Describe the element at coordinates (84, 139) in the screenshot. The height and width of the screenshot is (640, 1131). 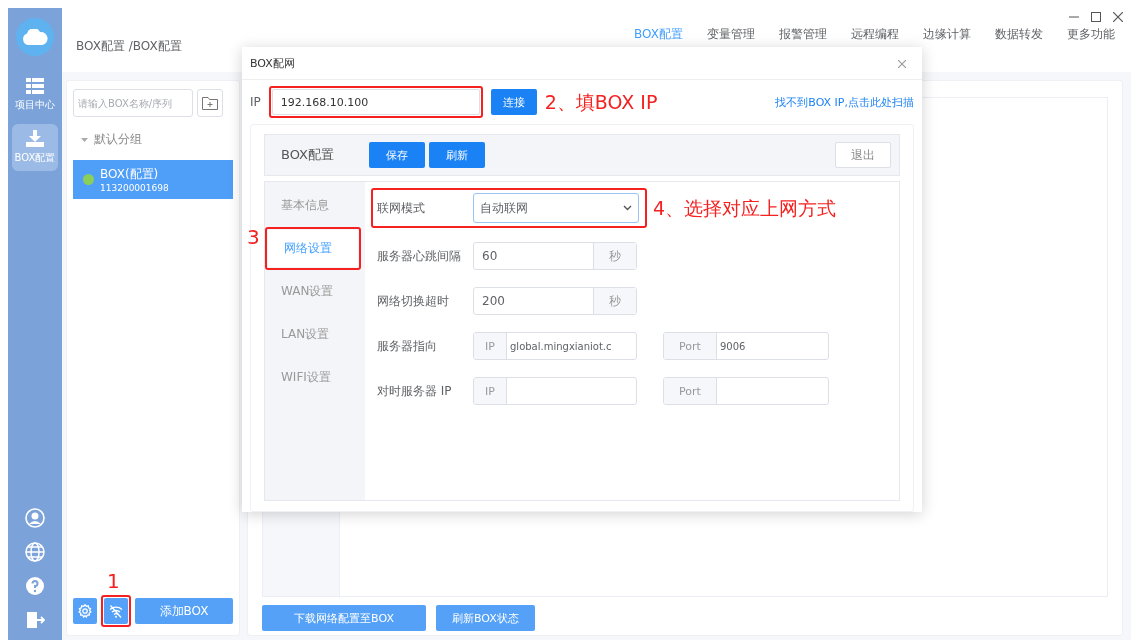
I see `caret-down-icon` at that location.